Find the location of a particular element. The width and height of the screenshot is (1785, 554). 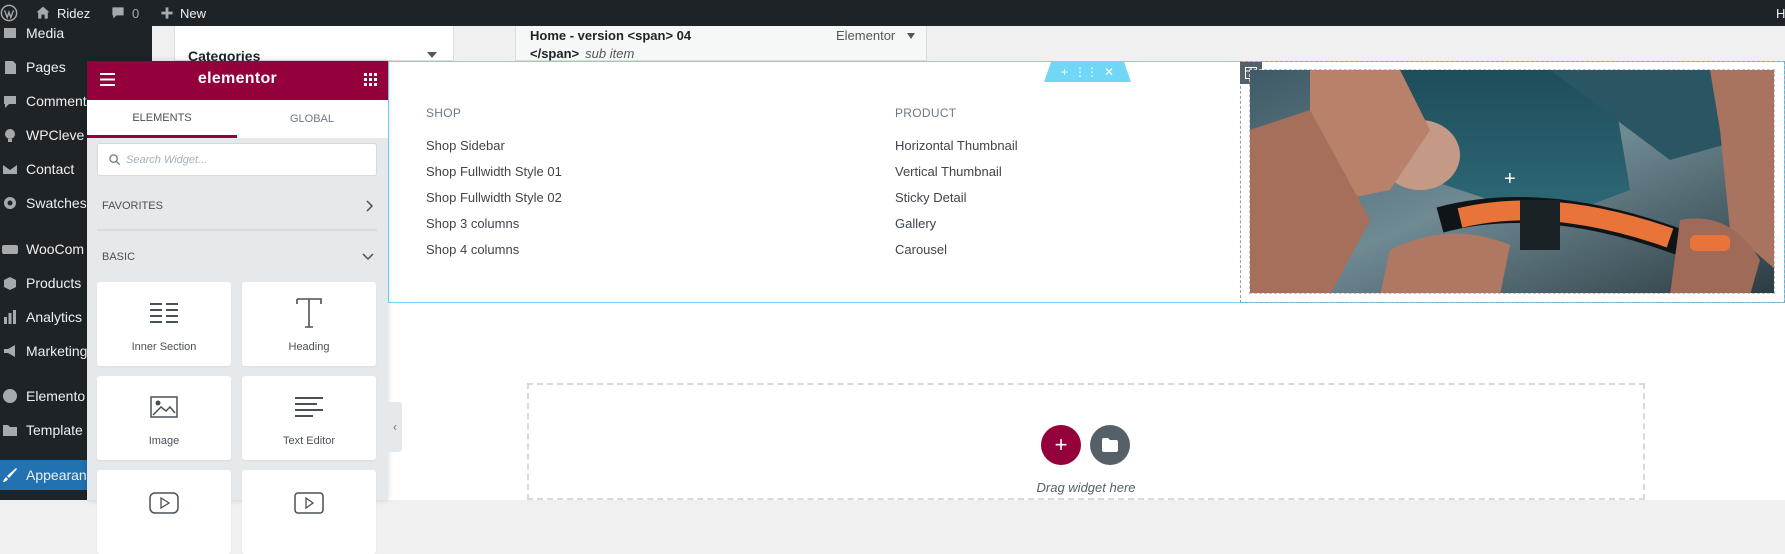

wp-menu-label: Products is located at coordinates (54, 283).